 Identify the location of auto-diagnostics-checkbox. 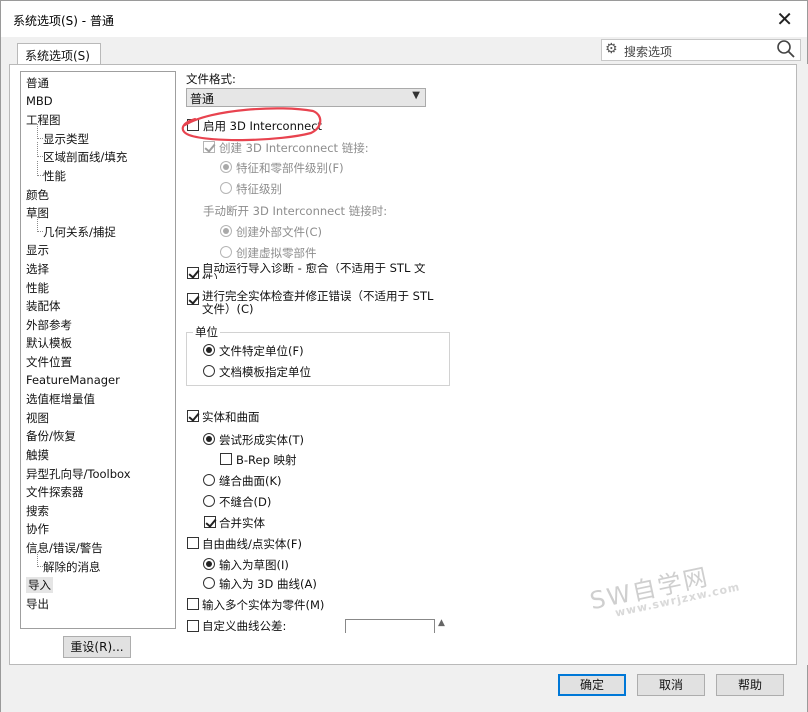
(193, 273).